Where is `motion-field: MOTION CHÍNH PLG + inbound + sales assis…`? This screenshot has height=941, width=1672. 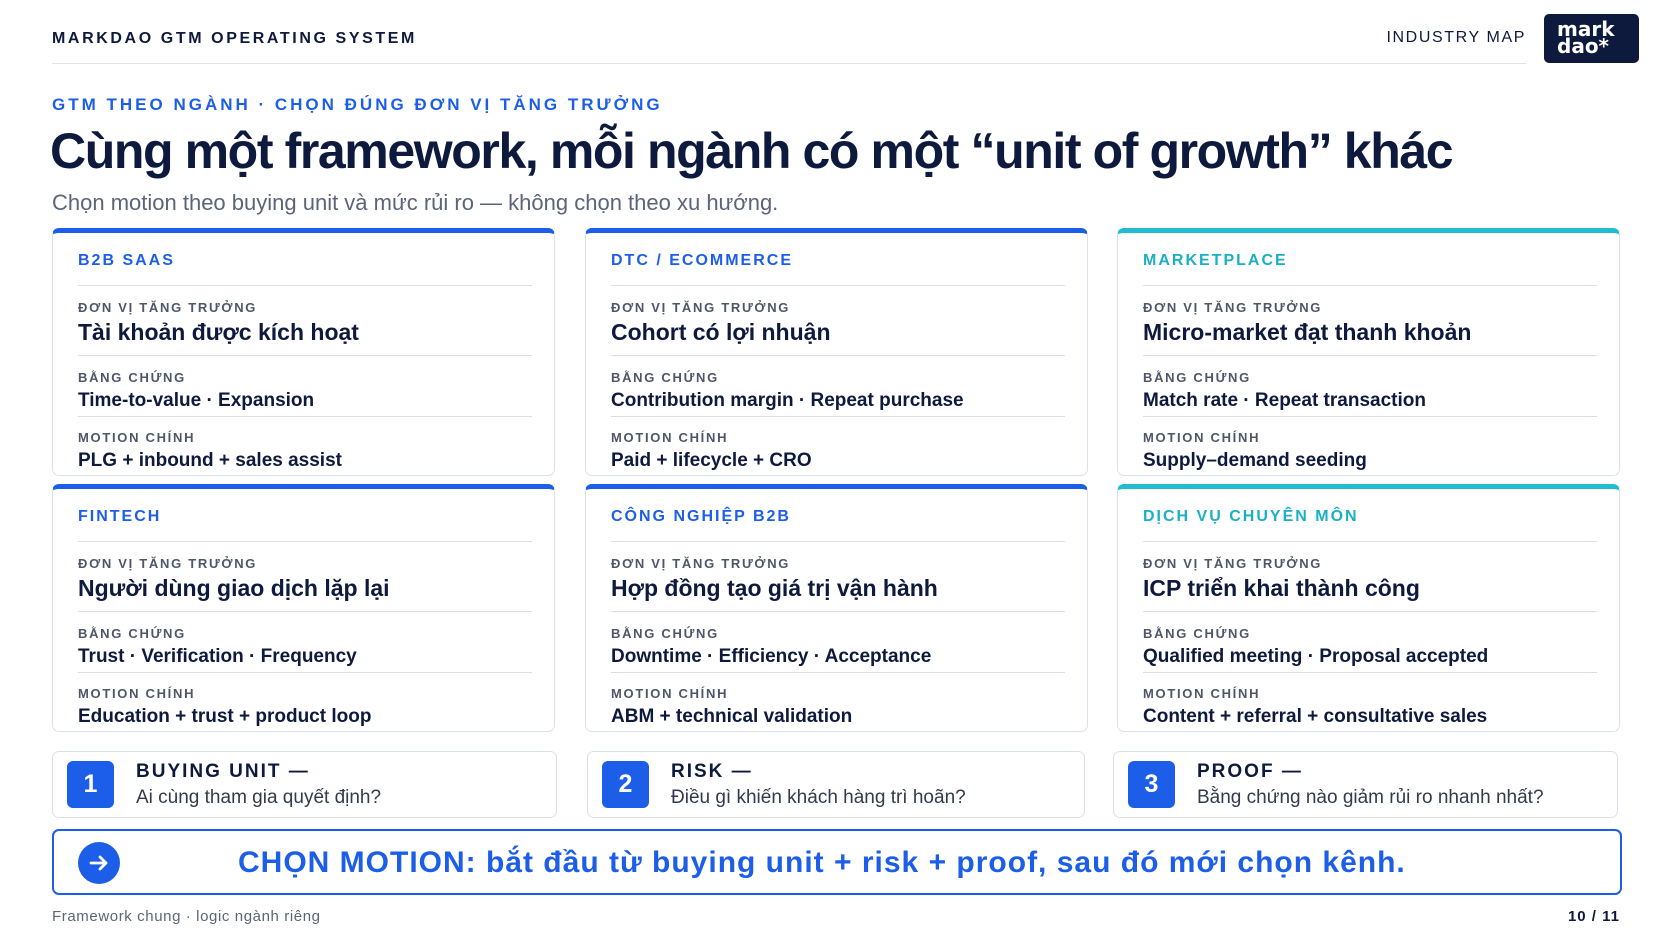 motion-field: MOTION CHÍNH PLG + inbound + sales assis… is located at coordinates (305, 444).